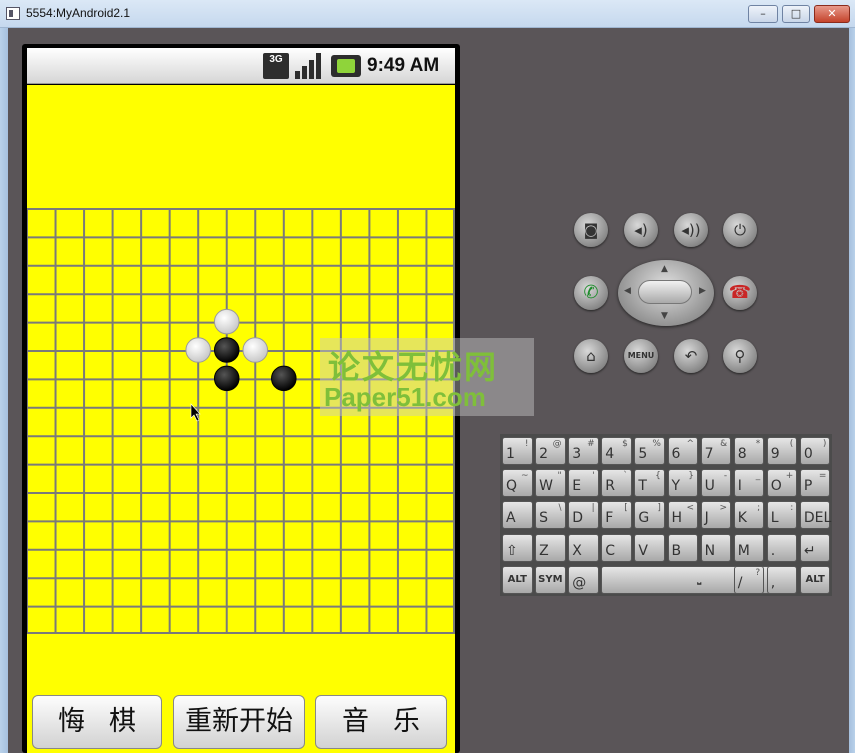 This screenshot has width=855, height=753. What do you see at coordinates (557, 444) in the screenshot?
I see `key-sublabel: @` at bounding box center [557, 444].